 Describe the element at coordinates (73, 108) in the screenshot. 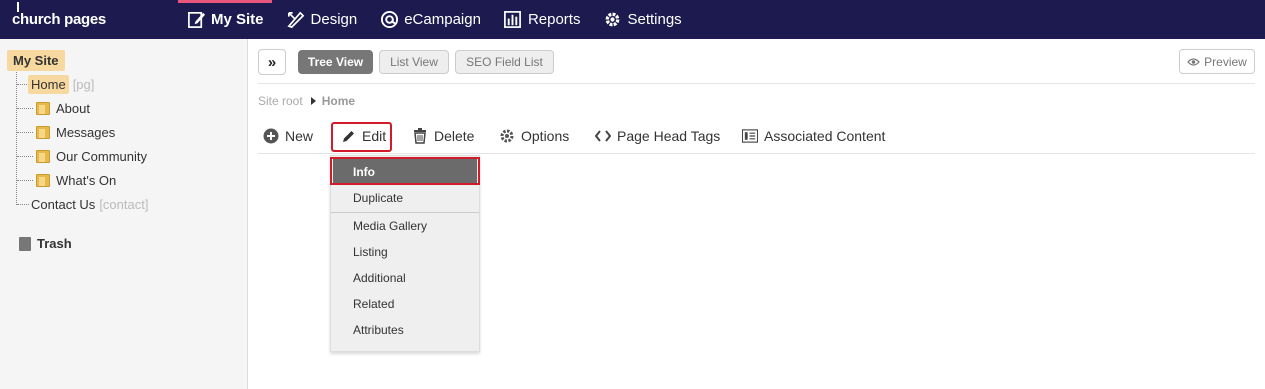

I see `tree-item-label: About` at that location.